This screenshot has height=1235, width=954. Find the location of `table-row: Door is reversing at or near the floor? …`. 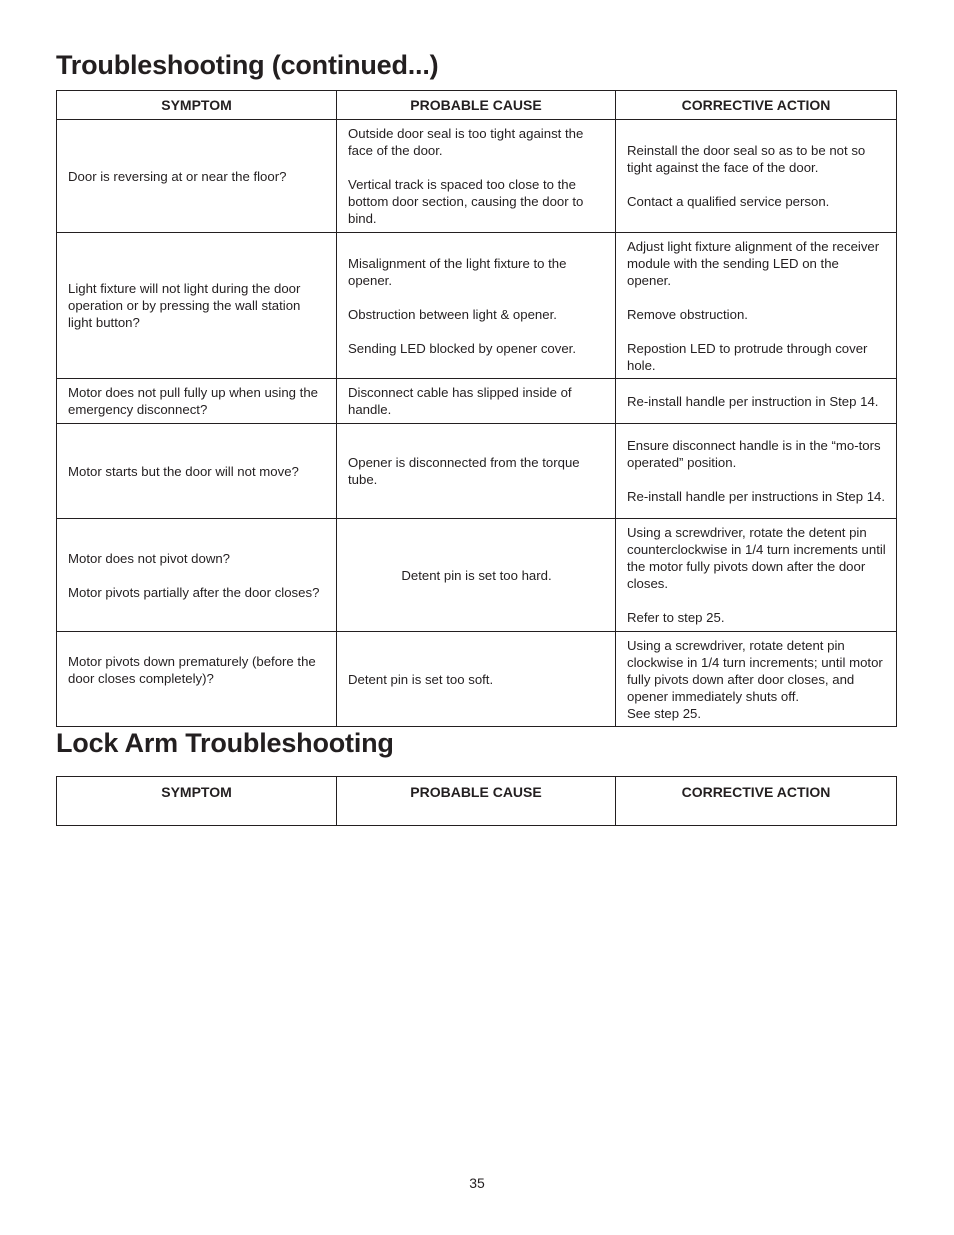

table-row: Door is reversing at or near the floor? … is located at coordinates (476, 176).